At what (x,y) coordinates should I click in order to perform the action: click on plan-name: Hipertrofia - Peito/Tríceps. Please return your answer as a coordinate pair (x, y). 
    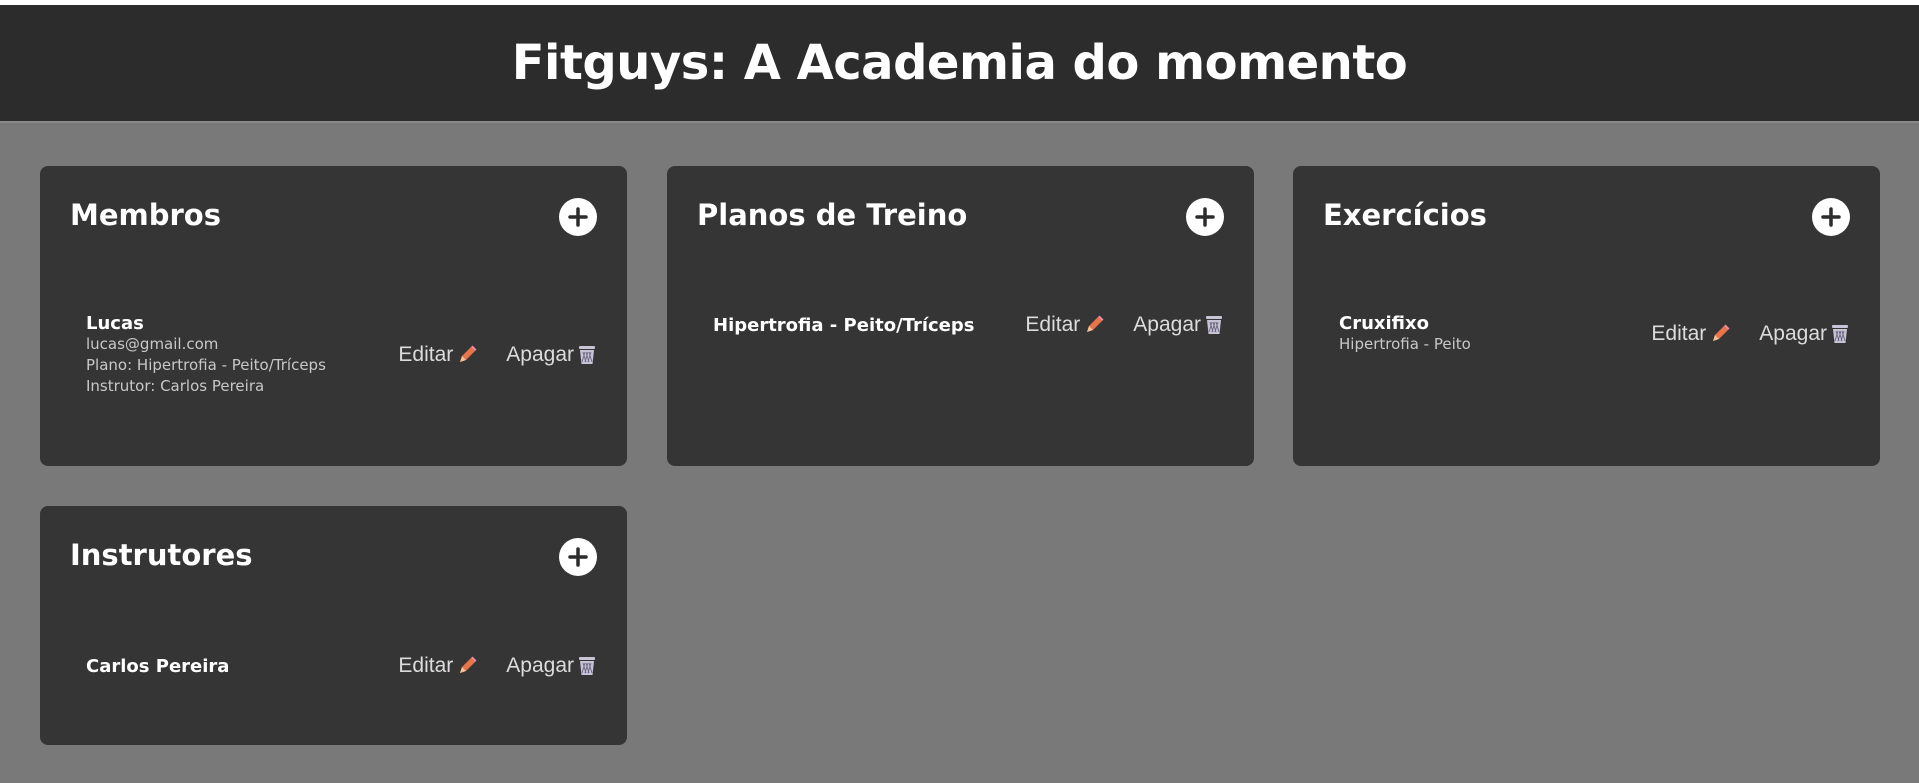
    Looking at the image, I should click on (844, 325).